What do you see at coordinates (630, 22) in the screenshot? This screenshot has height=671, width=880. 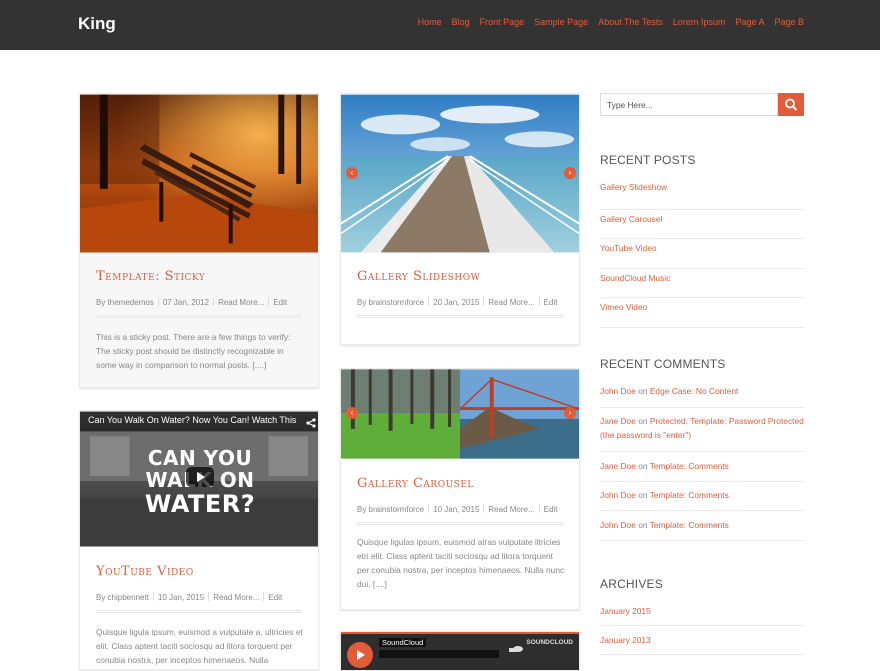 I see `nav-about-the-tests: About The Tests` at bounding box center [630, 22].